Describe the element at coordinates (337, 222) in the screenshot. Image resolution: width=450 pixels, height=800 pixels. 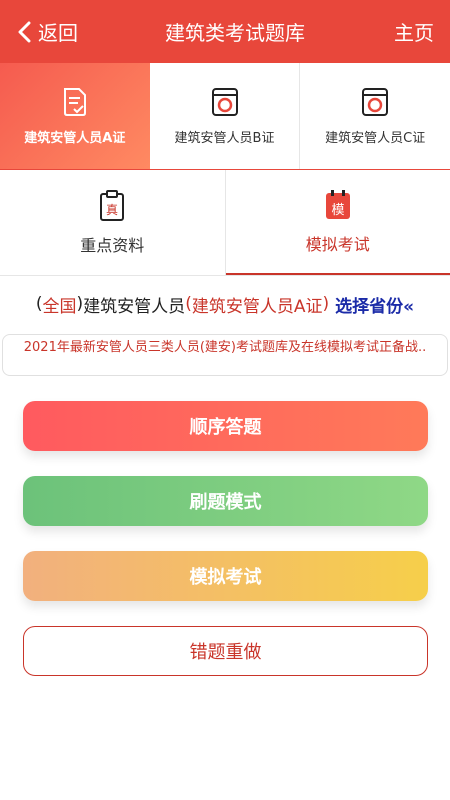
I see `tab-mock-exam: 模 模拟考试` at that location.